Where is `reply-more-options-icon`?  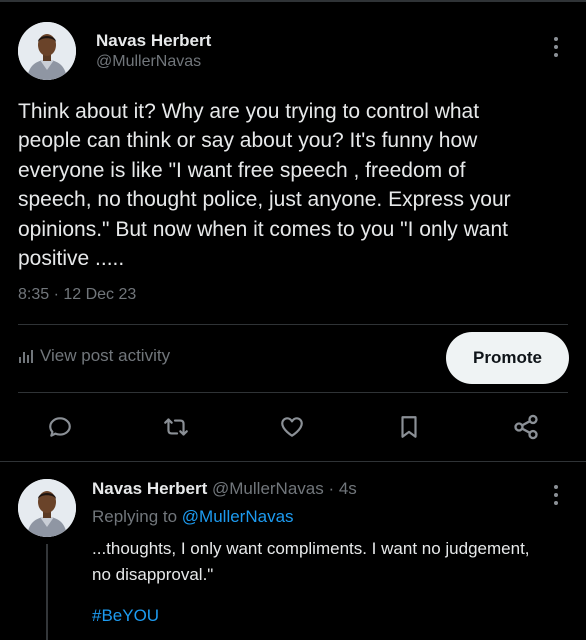 reply-more-options-icon is located at coordinates (556, 495).